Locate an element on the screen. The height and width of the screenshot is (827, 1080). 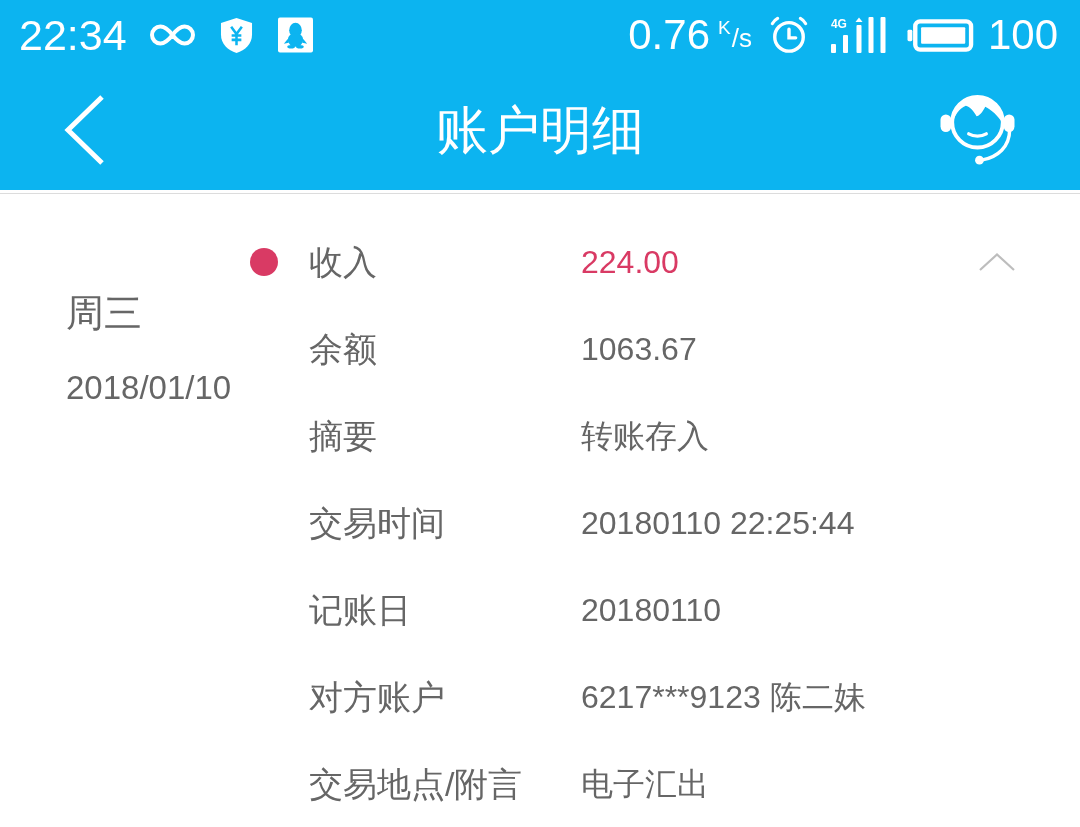
chevron-up-icon is located at coordinates (997, 261).